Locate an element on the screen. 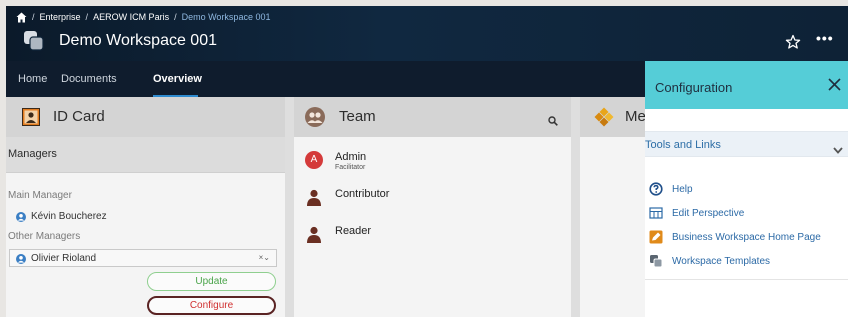 This screenshot has height=317, width=848. close-icon is located at coordinates (834, 84).